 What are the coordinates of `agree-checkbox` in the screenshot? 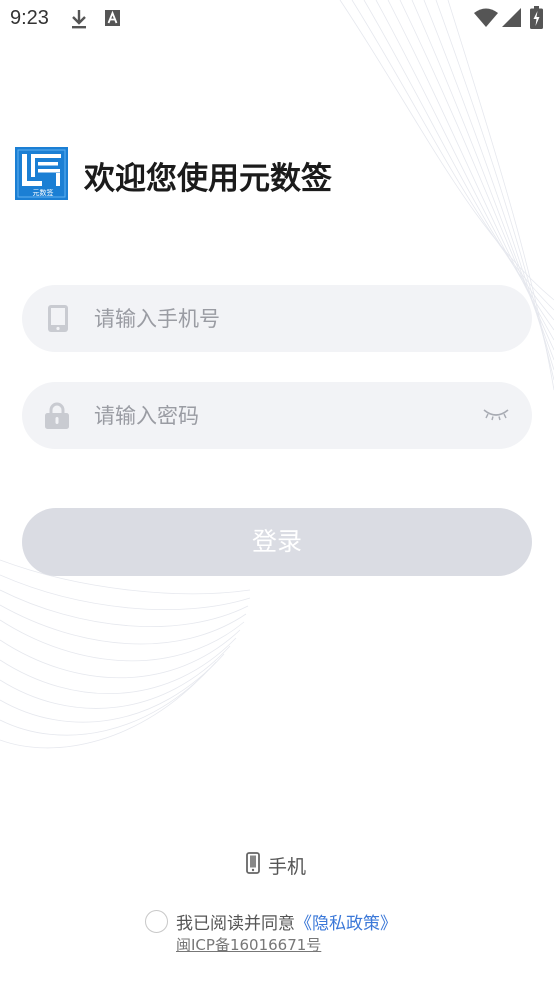 It's located at (156, 921).